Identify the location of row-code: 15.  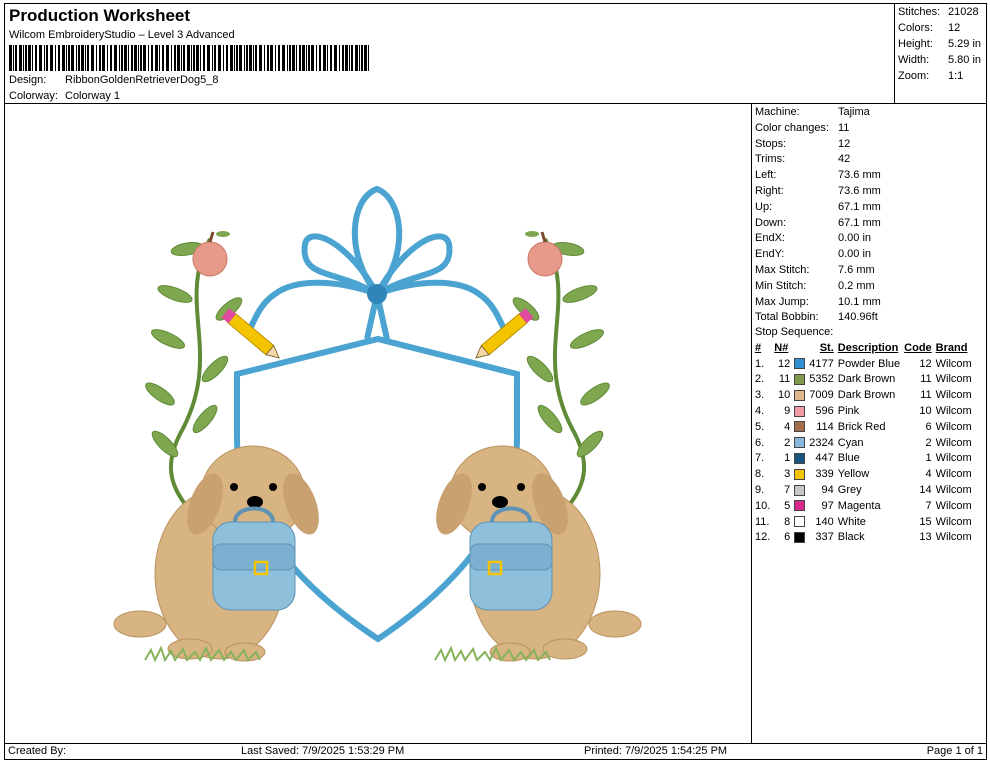
(925, 521).